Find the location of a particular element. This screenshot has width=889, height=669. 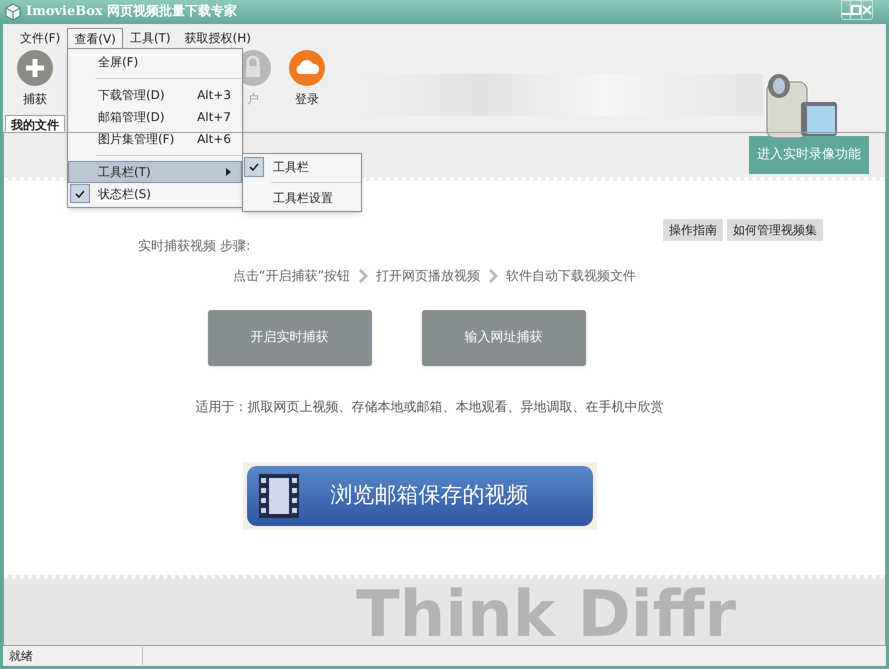

close-button is located at coordinates (866, 10).